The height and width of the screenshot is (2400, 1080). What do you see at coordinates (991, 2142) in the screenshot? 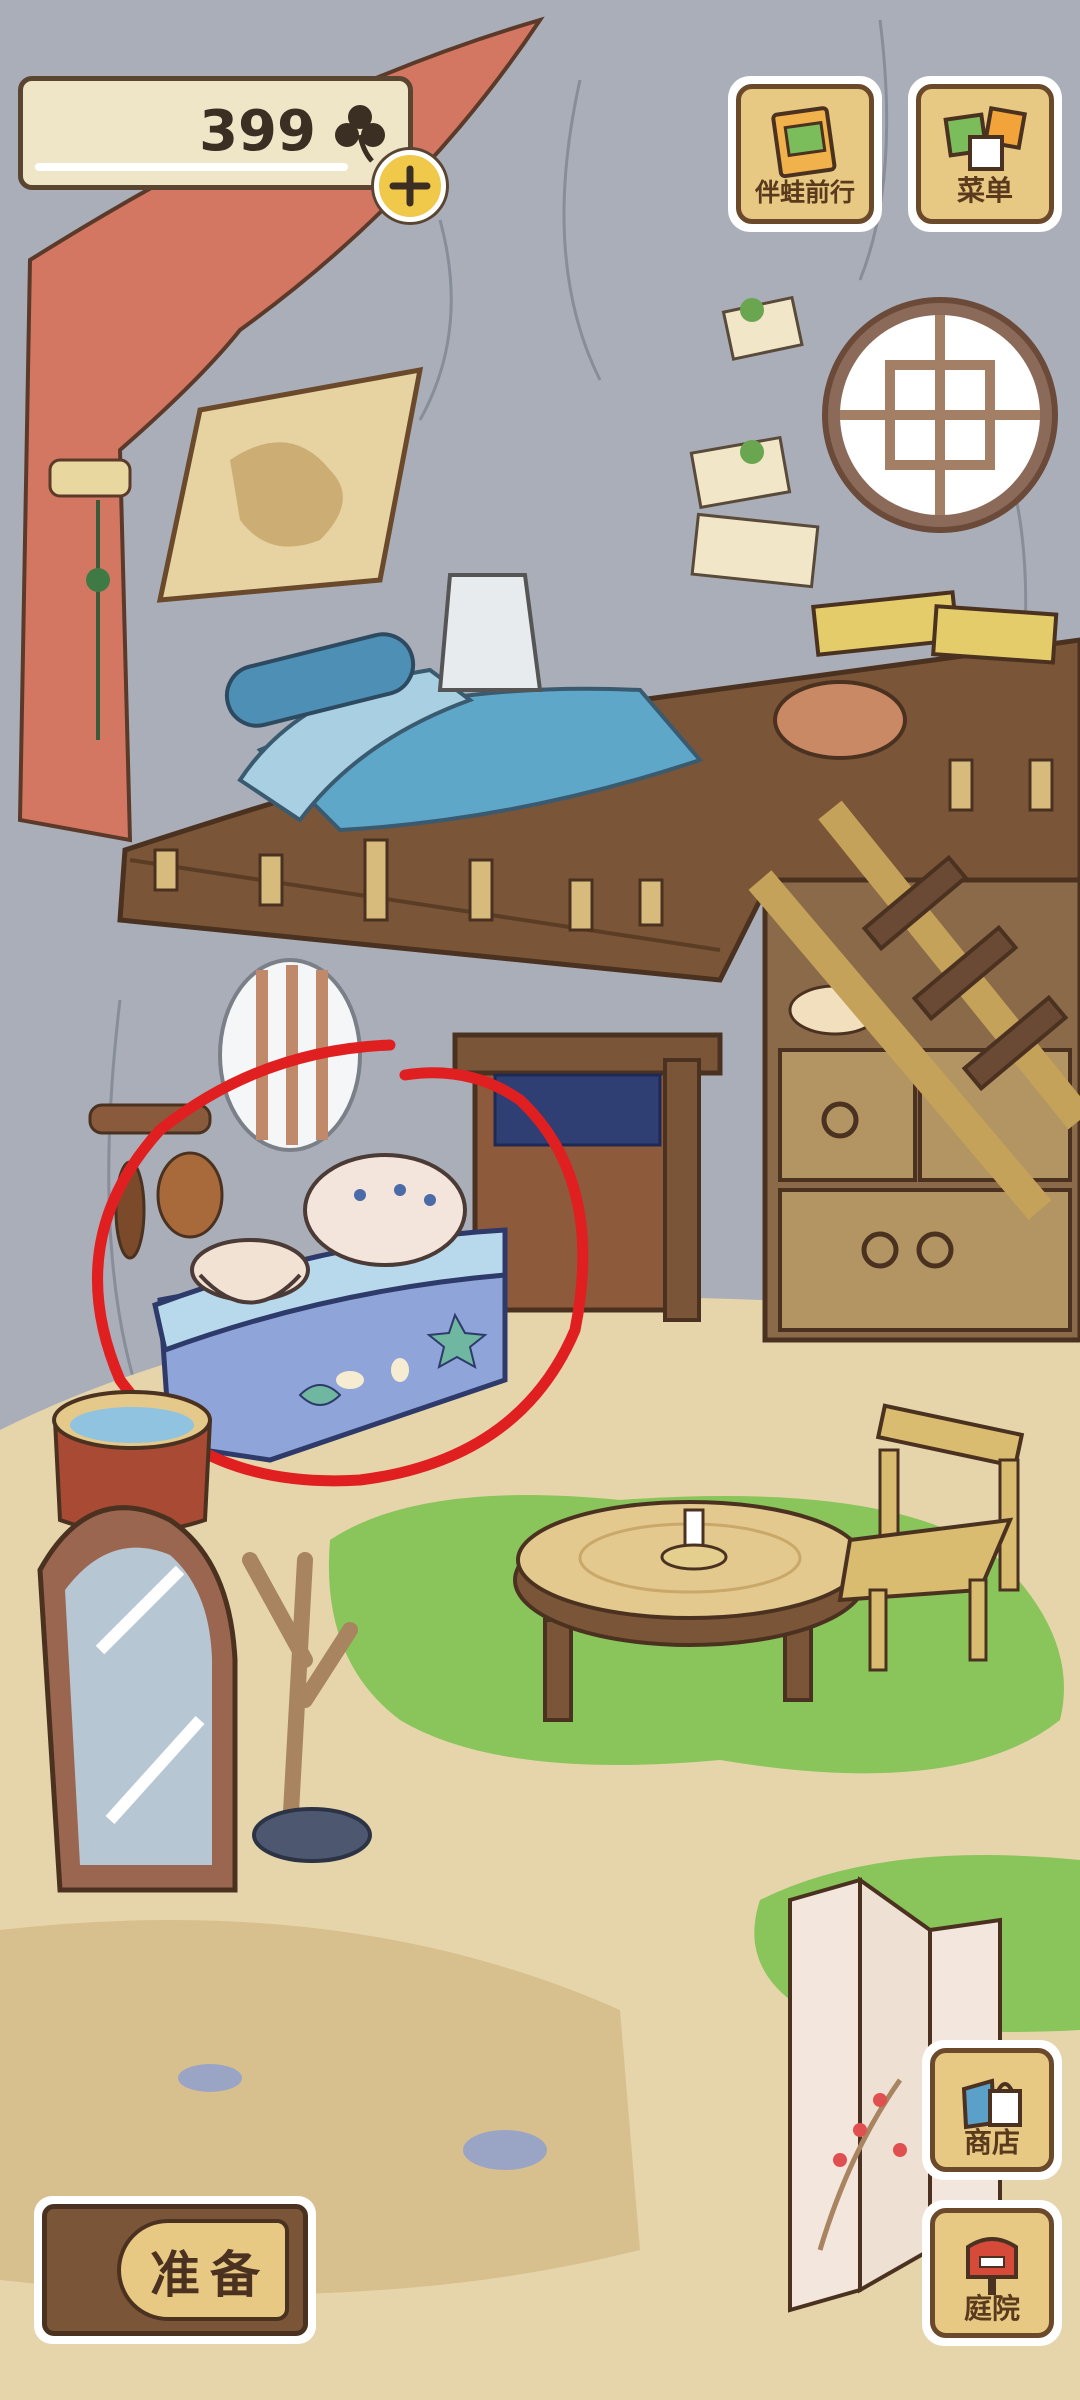
I see `shop-label: 商店` at bounding box center [991, 2142].